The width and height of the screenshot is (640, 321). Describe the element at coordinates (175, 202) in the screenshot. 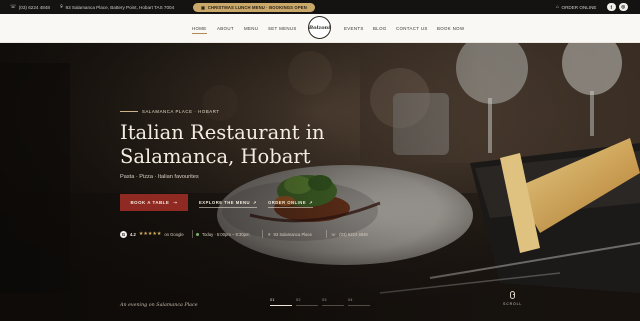

I see `arrow-right-icon: ➝` at that location.